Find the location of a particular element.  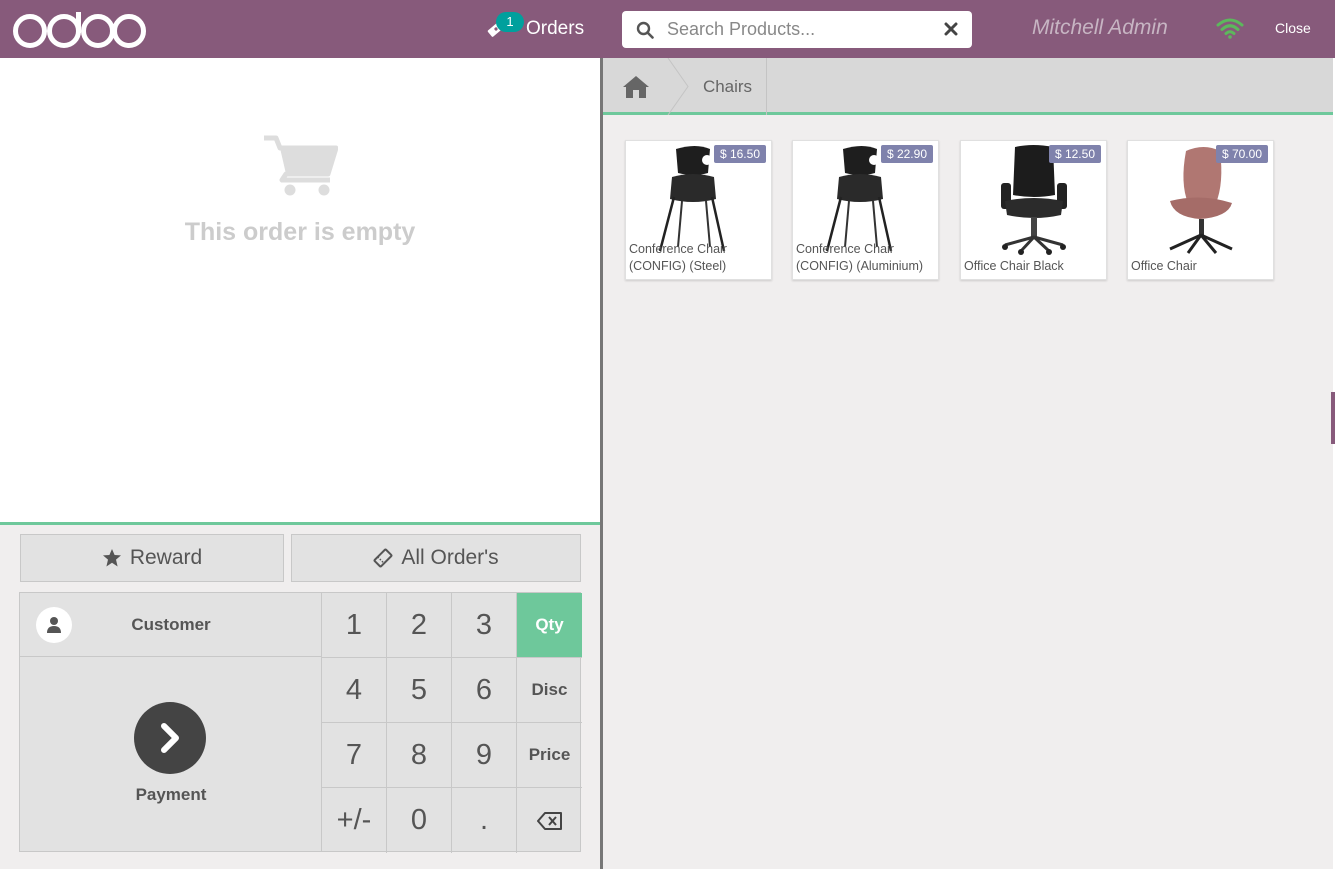

backspace-icon is located at coordinates (549, 820).